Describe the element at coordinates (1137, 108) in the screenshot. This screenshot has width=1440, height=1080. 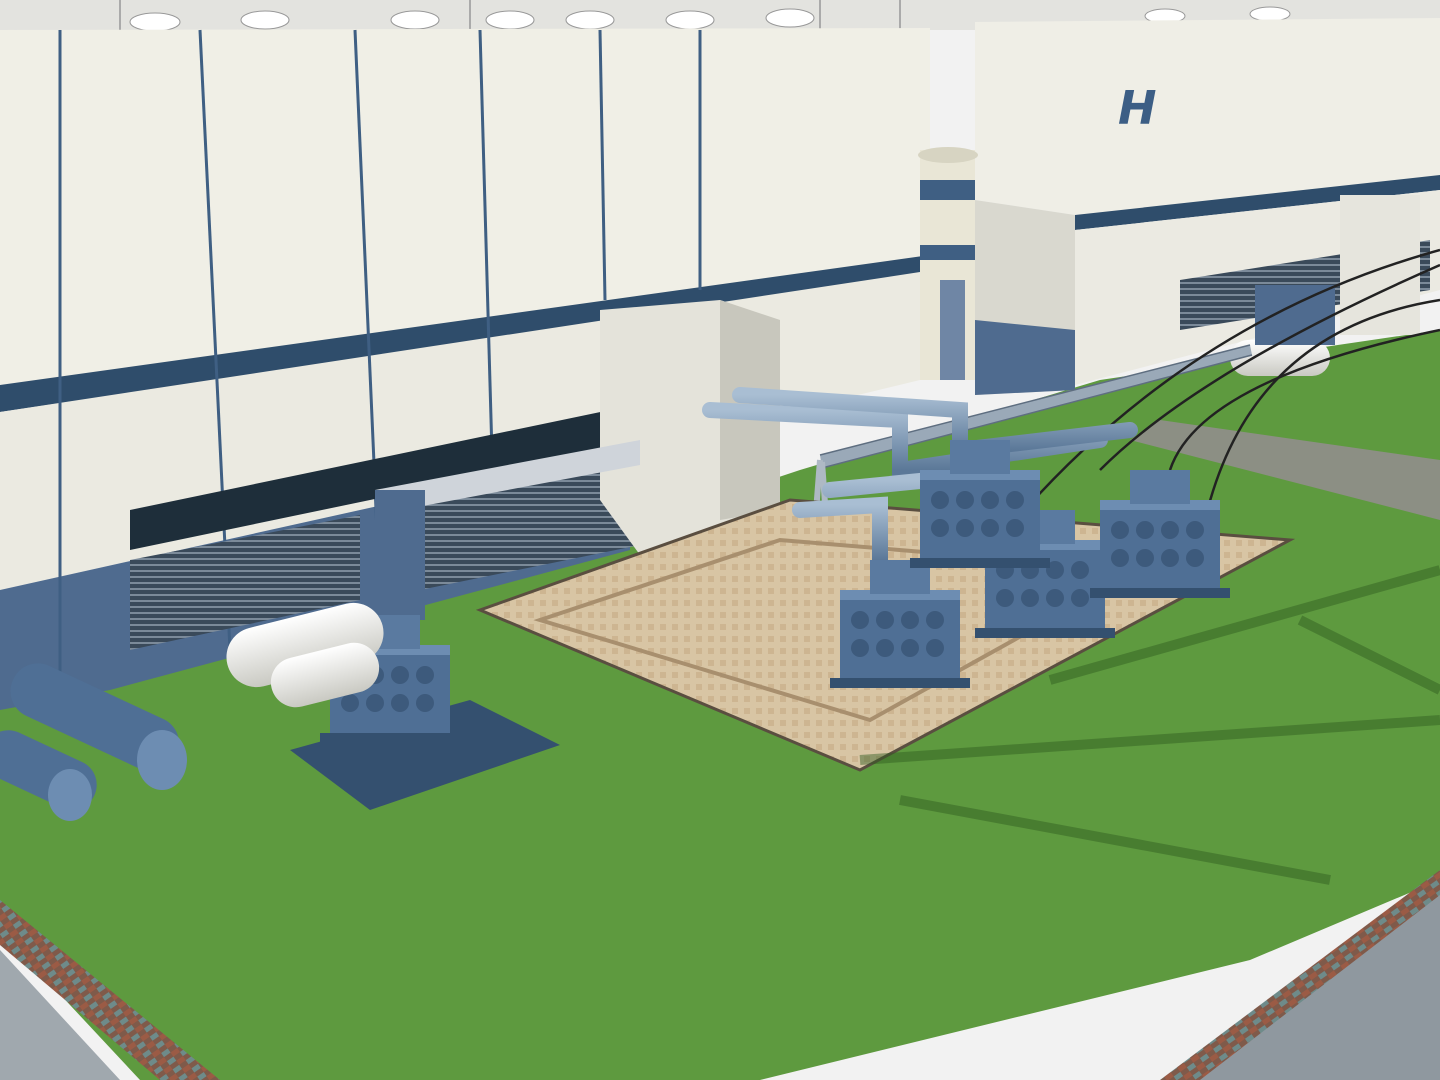
I see `logo-text: H` at that location.